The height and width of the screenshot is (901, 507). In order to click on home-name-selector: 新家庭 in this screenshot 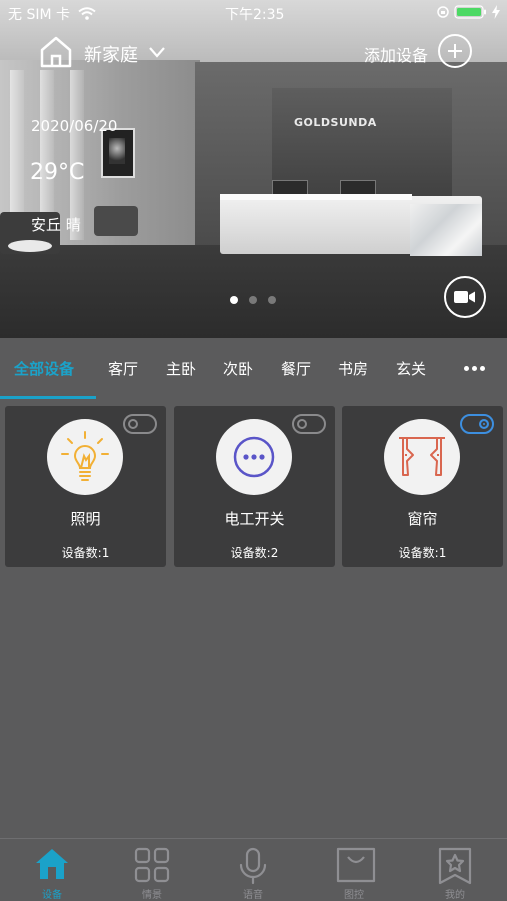, I will do `click(111, 54)`.